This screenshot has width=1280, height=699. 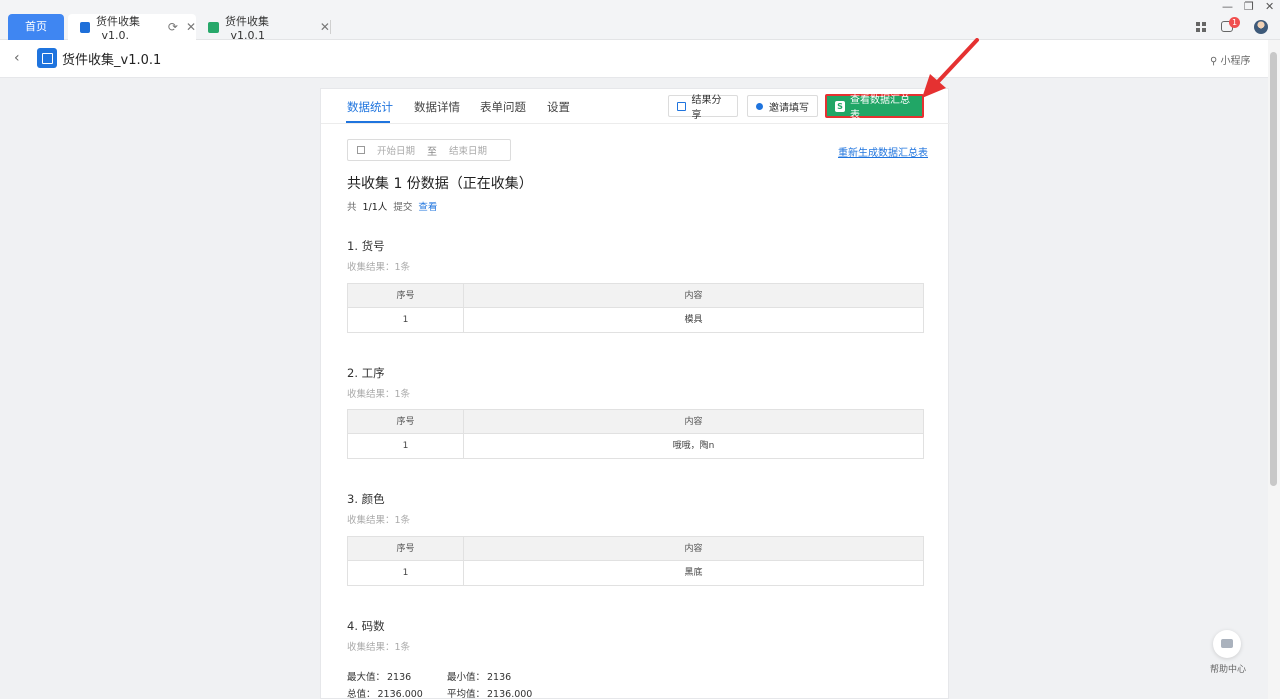 I want to click on share-icon, so click(x=681, y=106).